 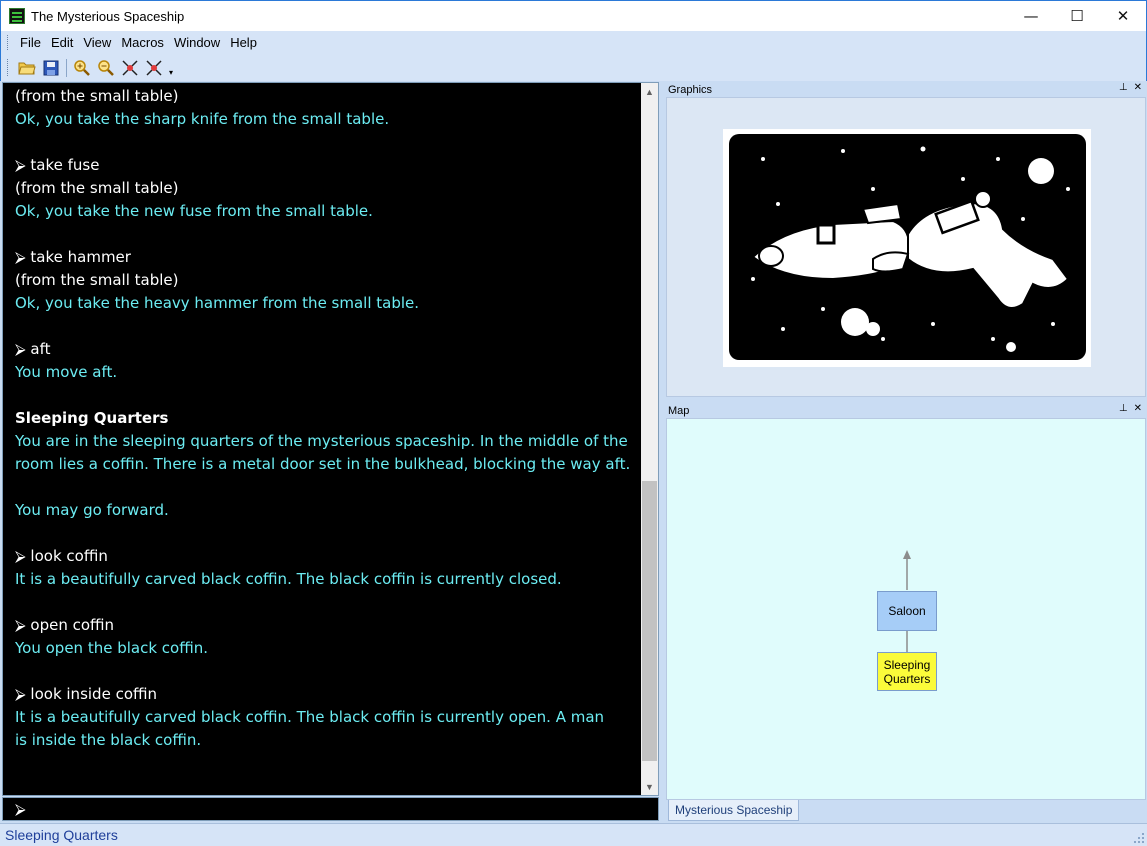 I want to click on toolbar-overflow-chevron-icon: ▾, so click(x=171, y=68).